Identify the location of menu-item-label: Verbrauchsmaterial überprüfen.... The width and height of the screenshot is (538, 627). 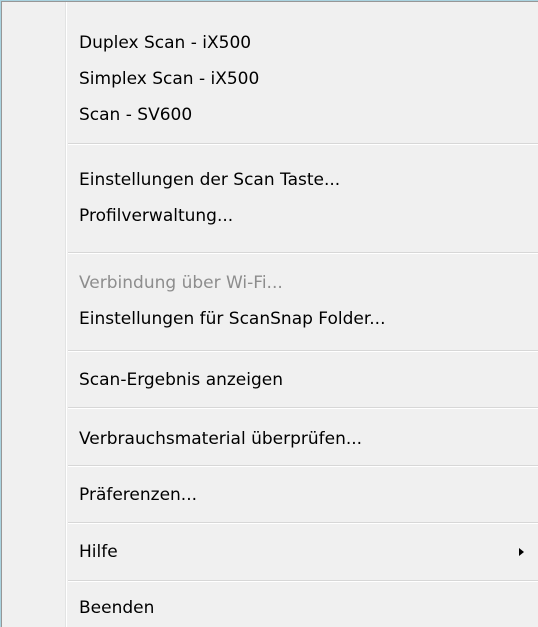
(221, 439).